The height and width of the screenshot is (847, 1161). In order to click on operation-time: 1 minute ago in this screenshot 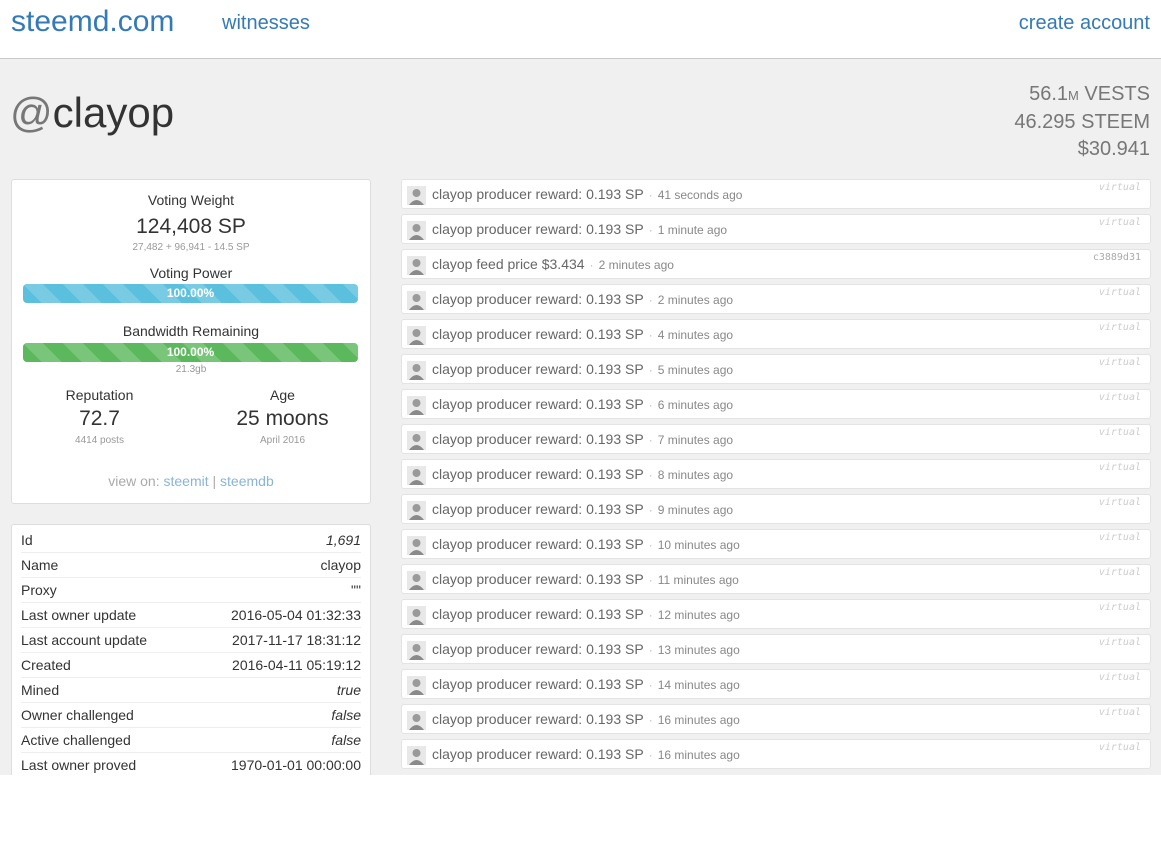, I will do `click(692, 230)`.